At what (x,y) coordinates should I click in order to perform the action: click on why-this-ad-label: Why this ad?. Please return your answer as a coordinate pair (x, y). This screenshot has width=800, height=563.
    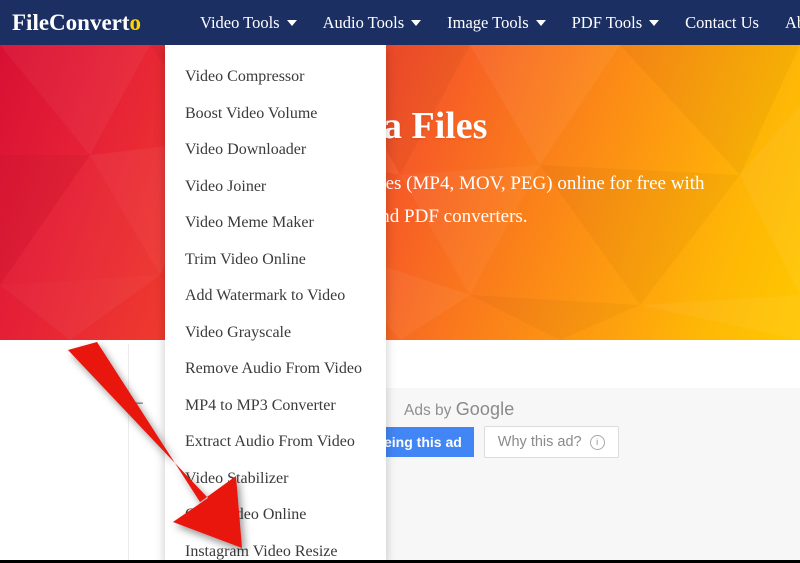
    Looking at the image, I should click on (539, 442).